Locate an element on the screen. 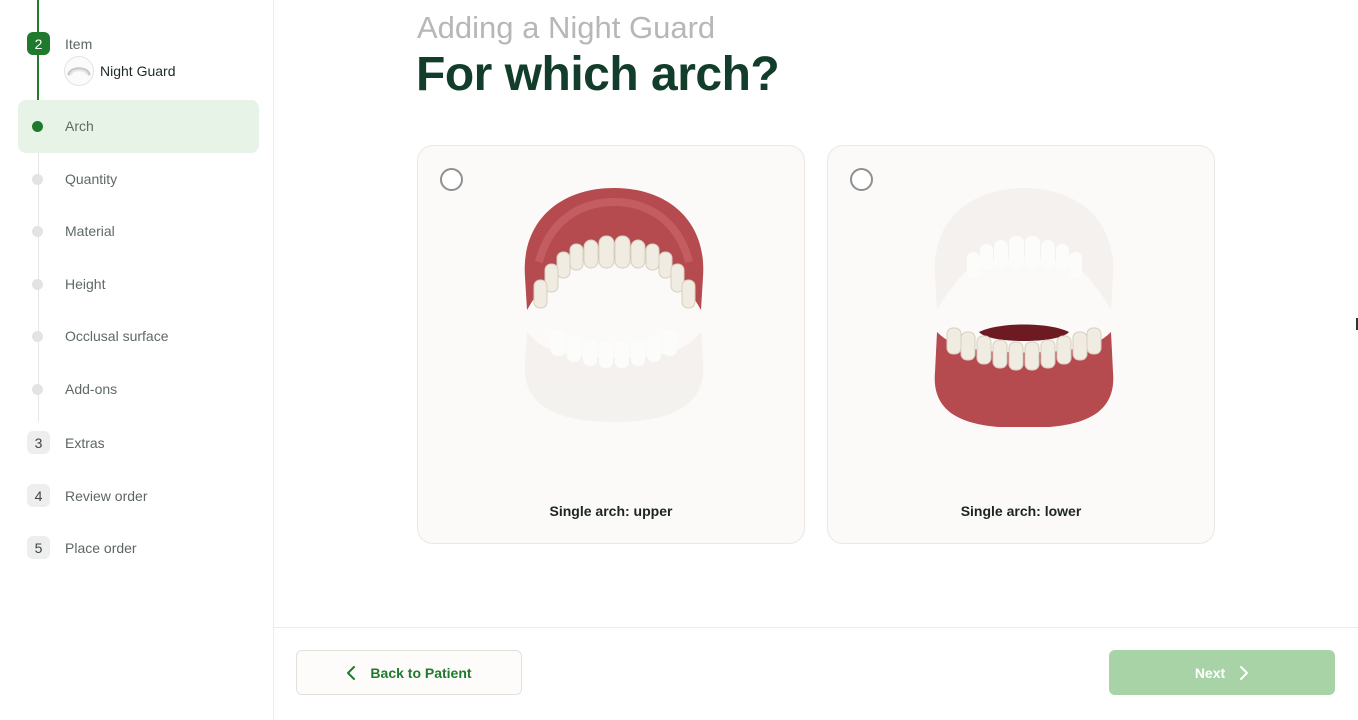 The width and height of the screenshot is (1358, 720). step-label-place-order: Place order is located at coordinates (101, 548).